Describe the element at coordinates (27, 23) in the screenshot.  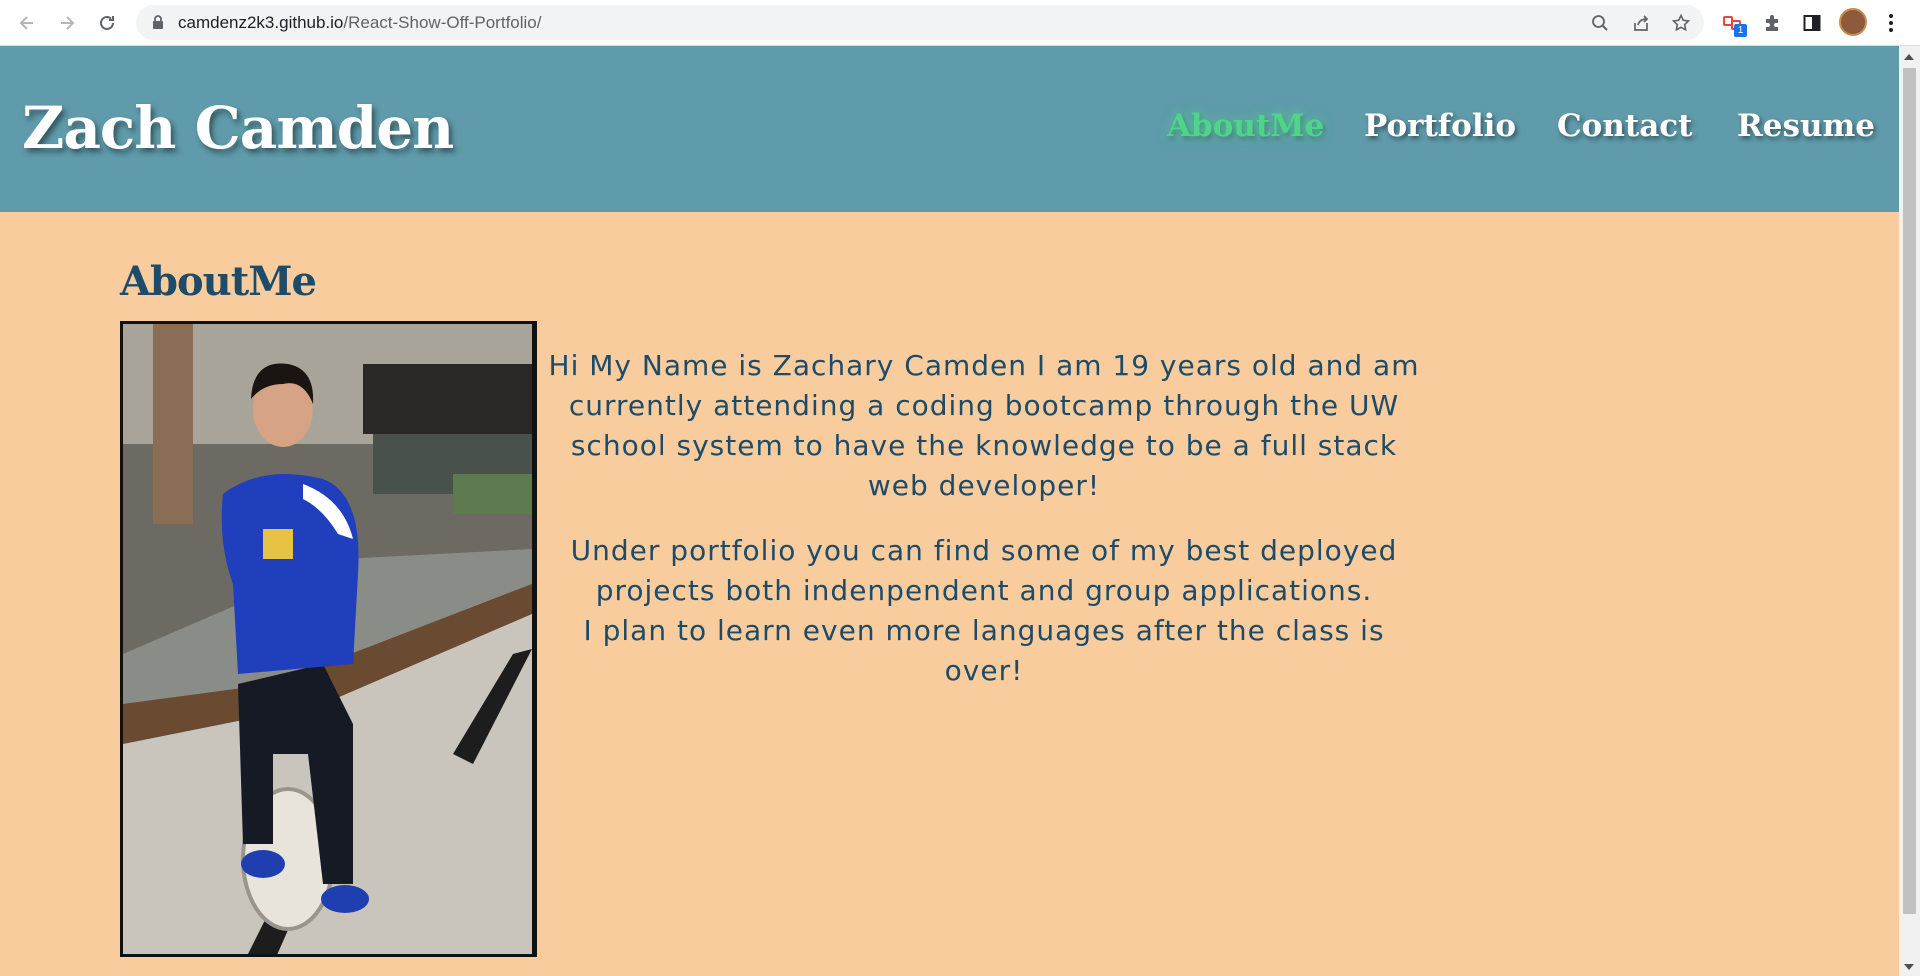
I see `back-arrow-icon` at that location.